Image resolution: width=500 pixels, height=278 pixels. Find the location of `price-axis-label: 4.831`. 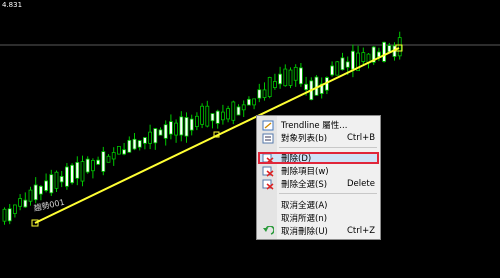

price-axis-label: 4.831 is located at coordinates (12, 5).